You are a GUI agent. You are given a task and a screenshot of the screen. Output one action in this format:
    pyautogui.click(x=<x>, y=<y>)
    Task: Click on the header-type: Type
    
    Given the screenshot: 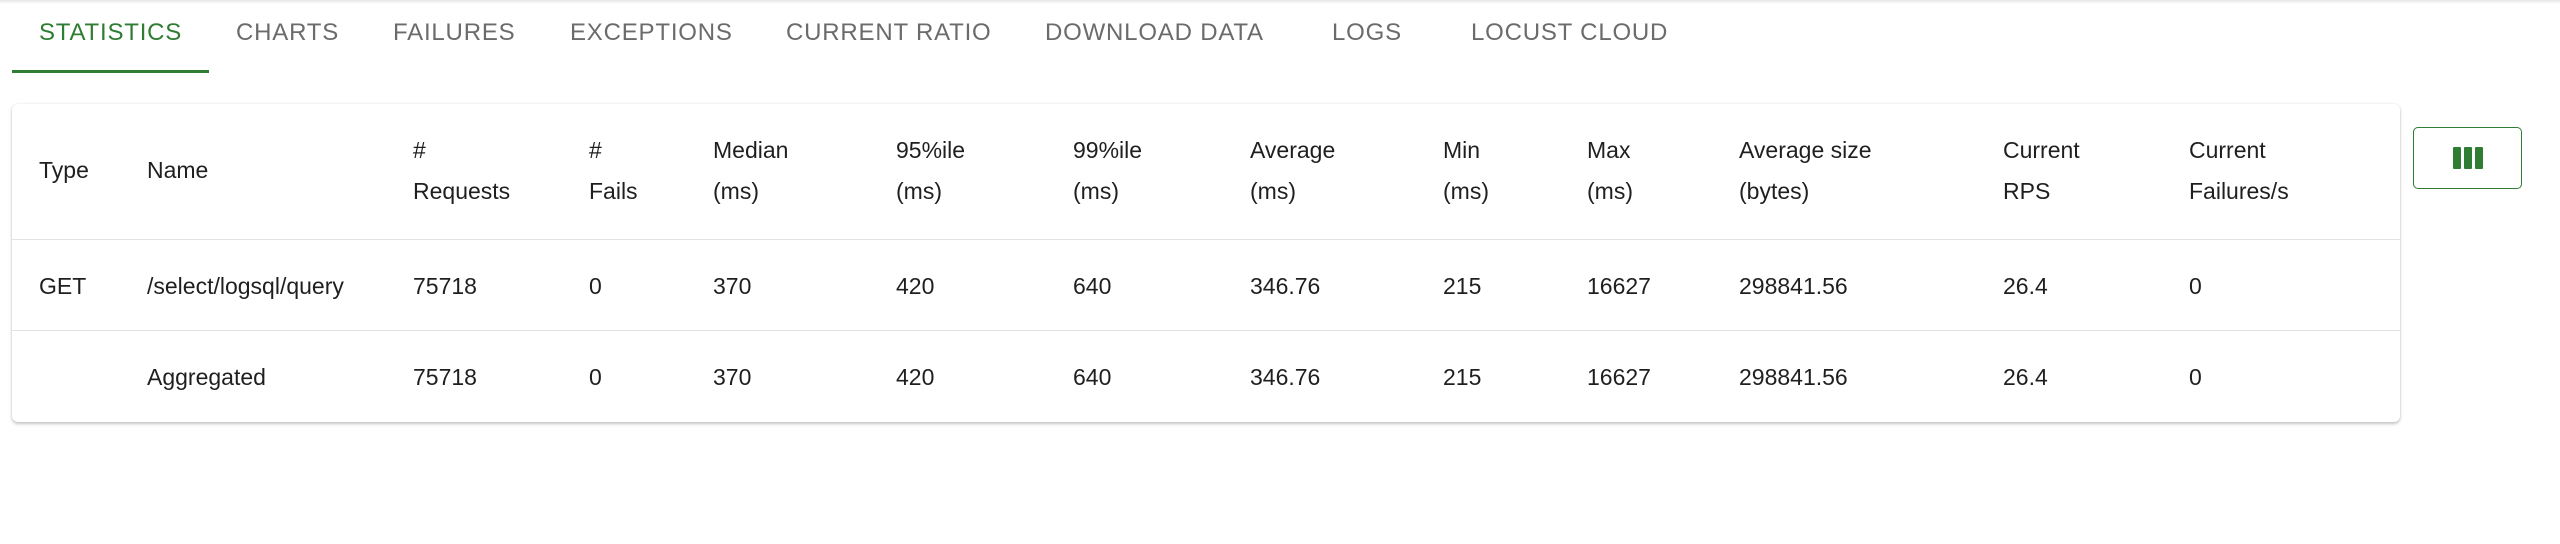 What is the action you would take?
    pyautogui.click(x=64, y=170)
    